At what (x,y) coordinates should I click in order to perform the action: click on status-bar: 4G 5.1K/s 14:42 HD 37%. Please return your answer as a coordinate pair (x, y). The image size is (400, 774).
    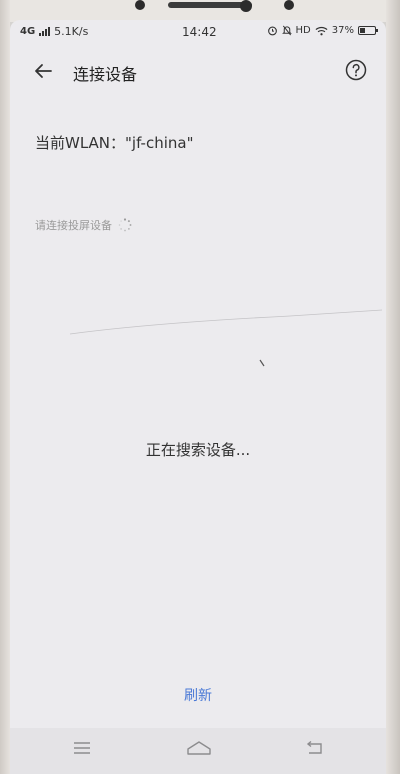
    Looking at the image, I should click on (198, 33).